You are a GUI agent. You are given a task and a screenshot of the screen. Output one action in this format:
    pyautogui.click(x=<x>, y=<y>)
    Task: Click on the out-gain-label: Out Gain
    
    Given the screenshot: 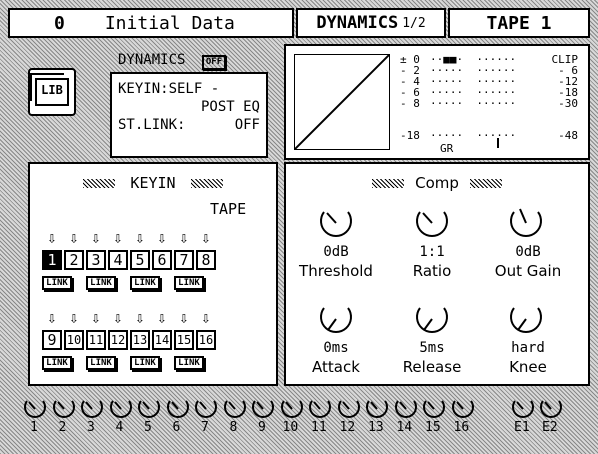 What is the action you would take?
    pyautogui.click(x=528, y=271)
    